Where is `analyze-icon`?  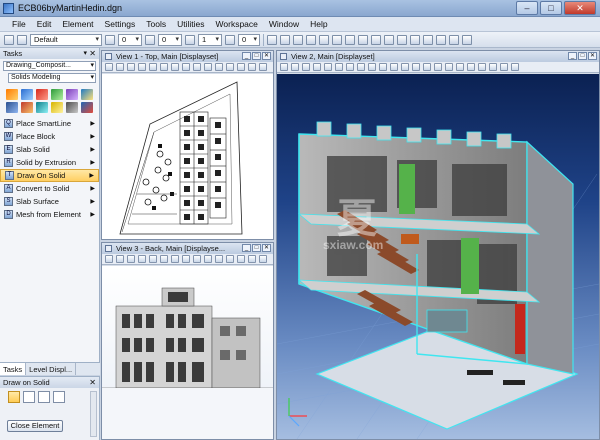
analyze-icon is located at coordinates (441, 39).